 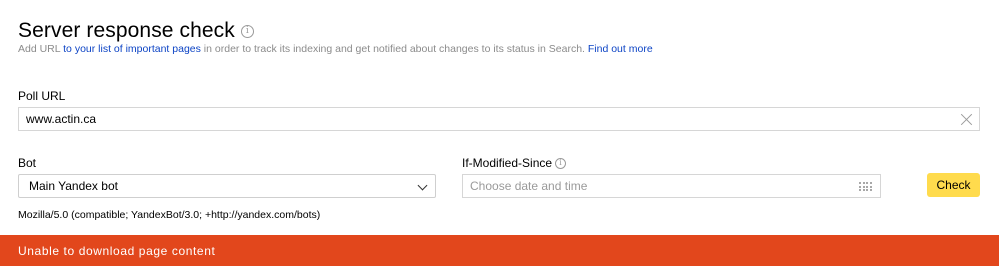 I want to click on date-time-input: Choose date and time, so click(x=671, y=186).